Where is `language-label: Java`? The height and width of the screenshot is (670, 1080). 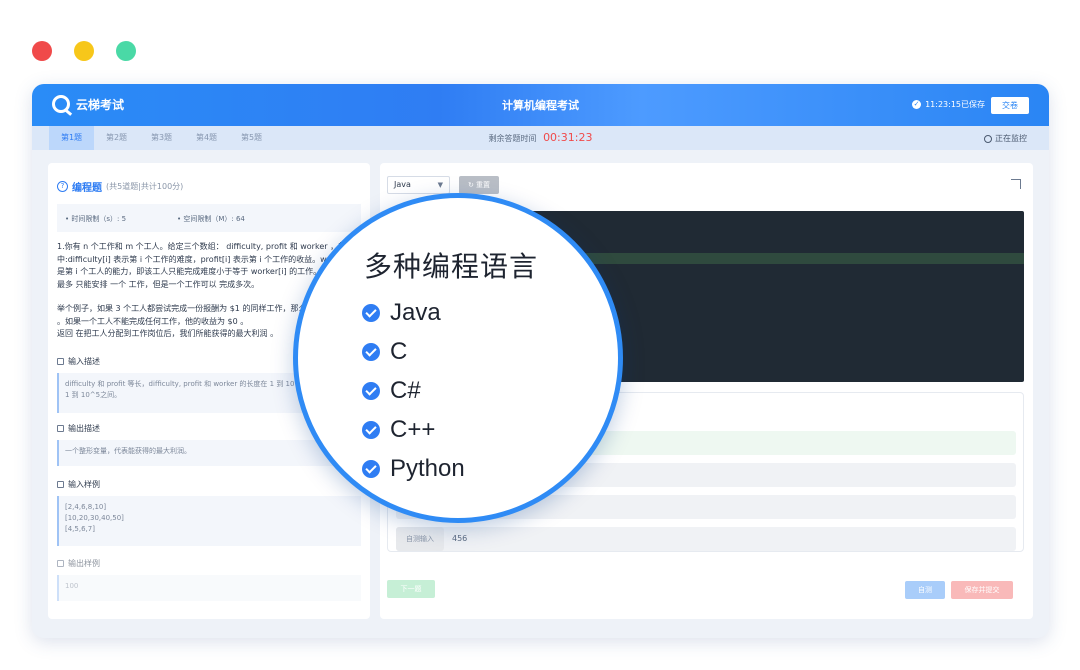 language-label: Java is located at coordinates (415, 312).